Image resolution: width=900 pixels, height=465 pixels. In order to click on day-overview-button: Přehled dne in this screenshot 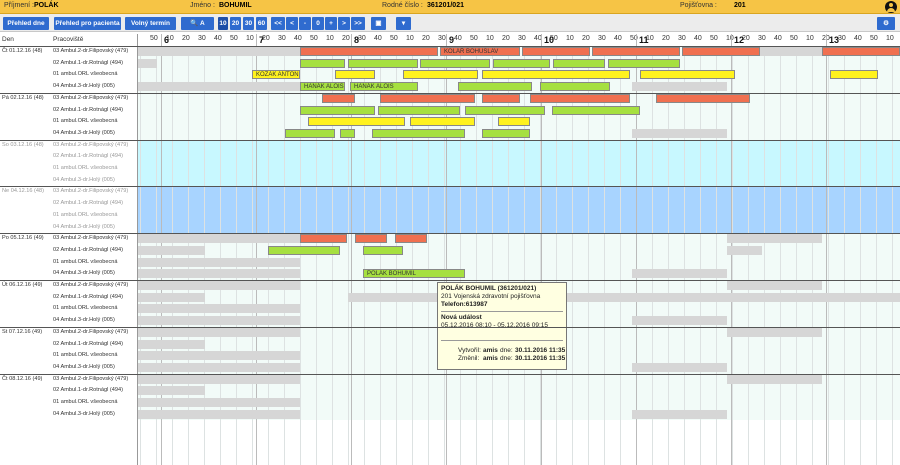, I will do `click(26, 23)`.